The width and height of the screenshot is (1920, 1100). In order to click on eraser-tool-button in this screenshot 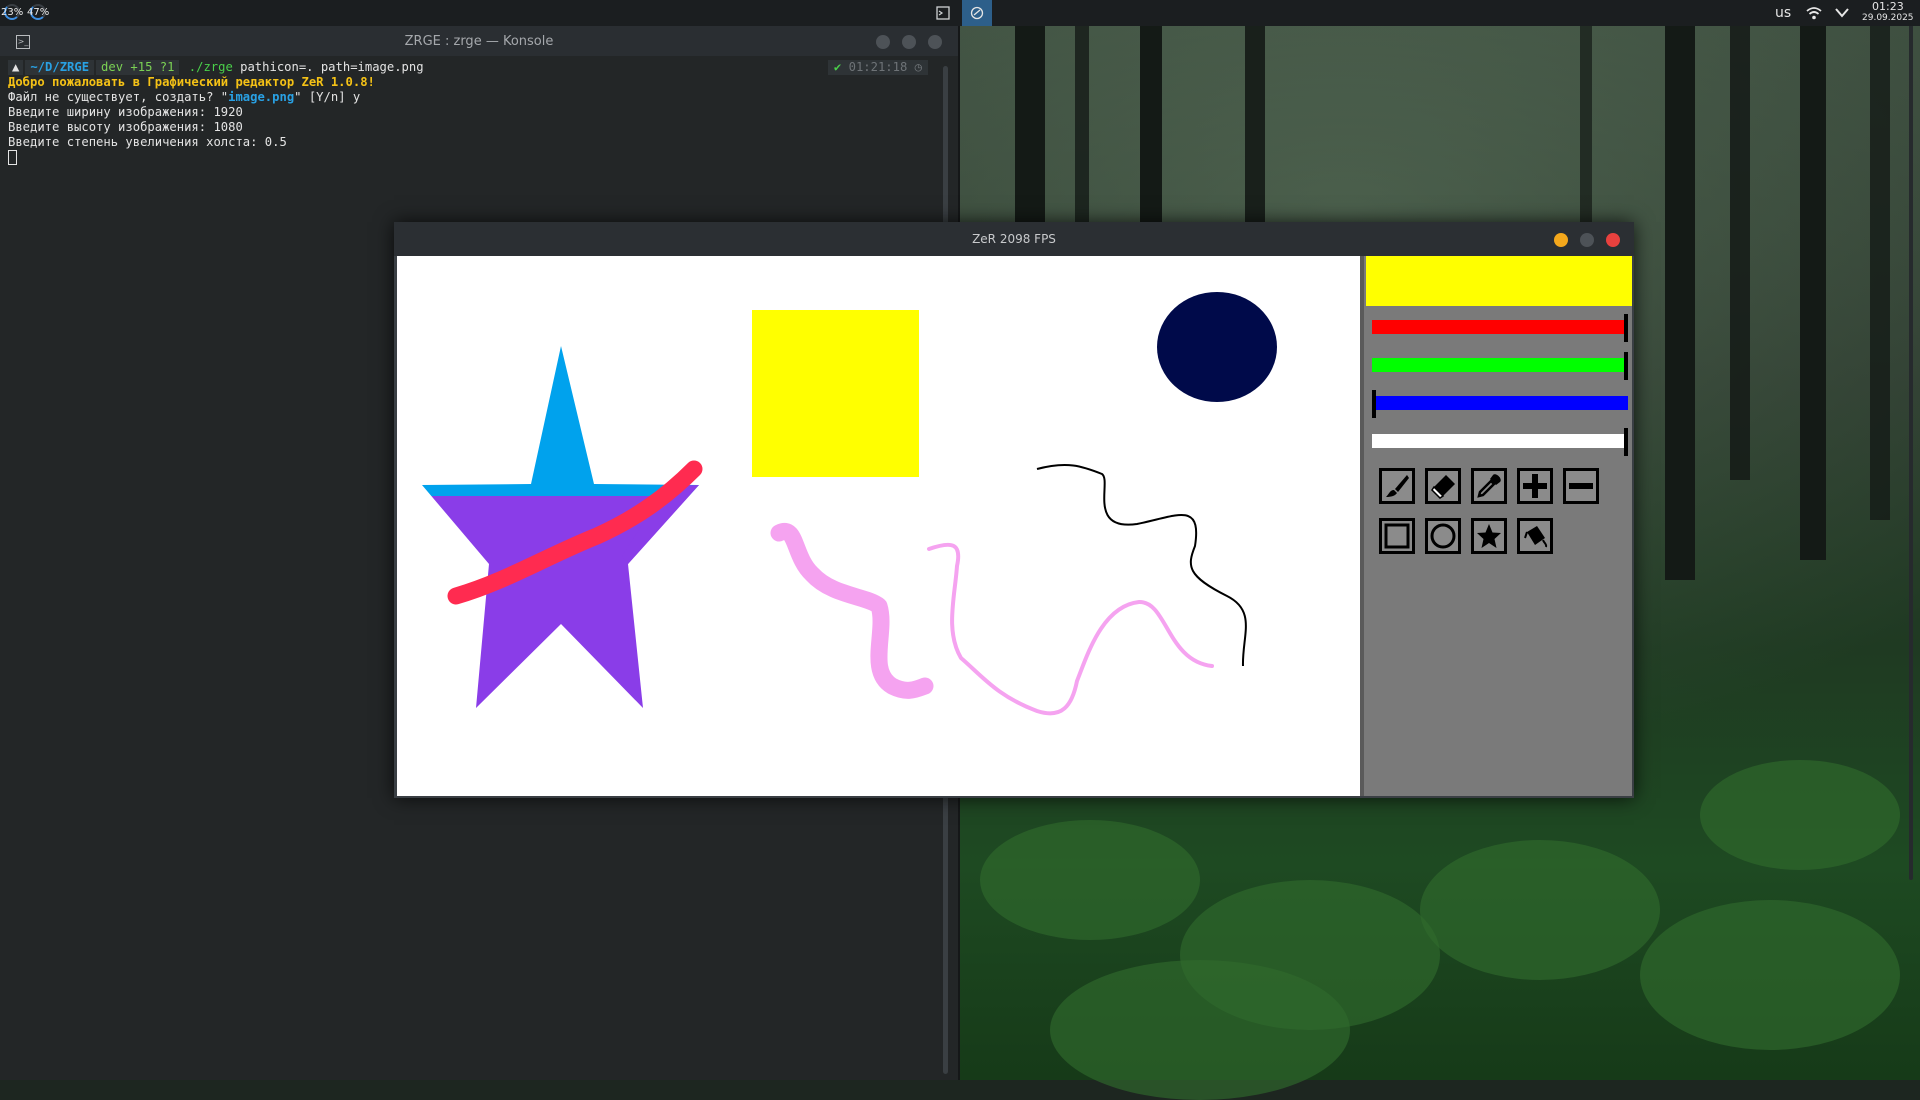, I will do `click(1443, 486)`.